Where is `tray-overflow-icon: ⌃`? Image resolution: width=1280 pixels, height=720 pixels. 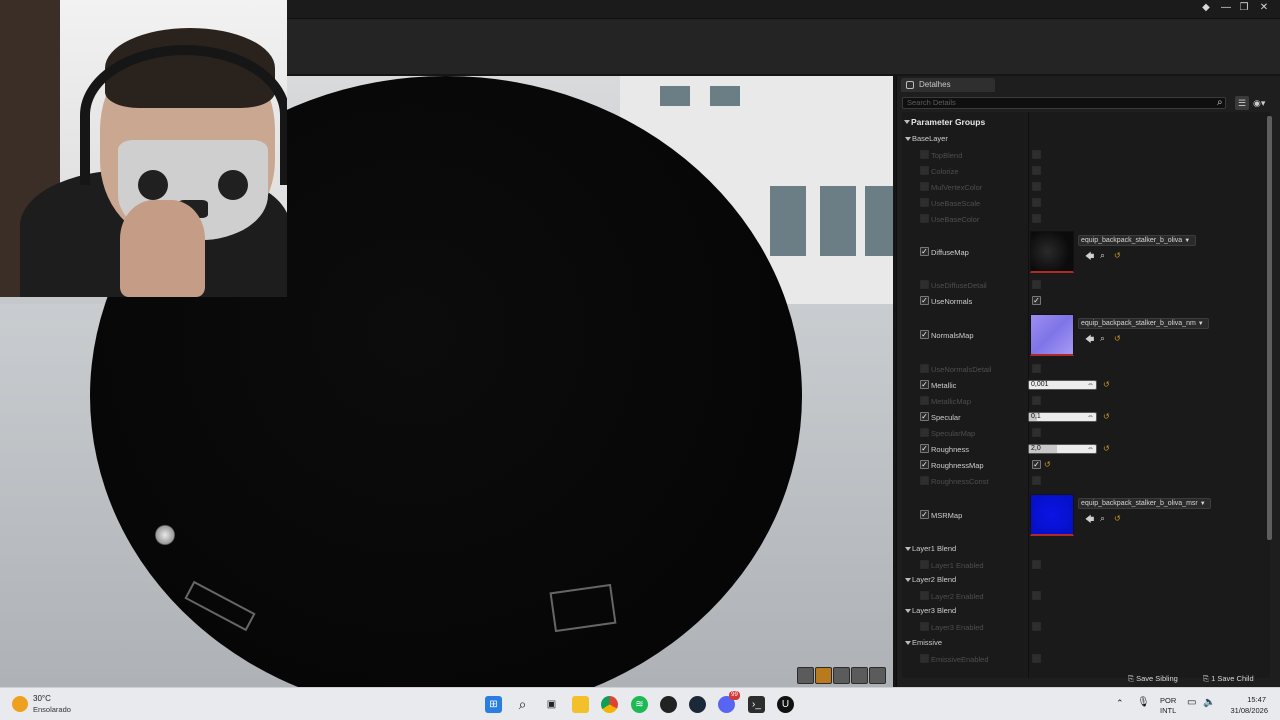
tray-overflow-icon: ⌃ is located at coordinates (1120, 703).